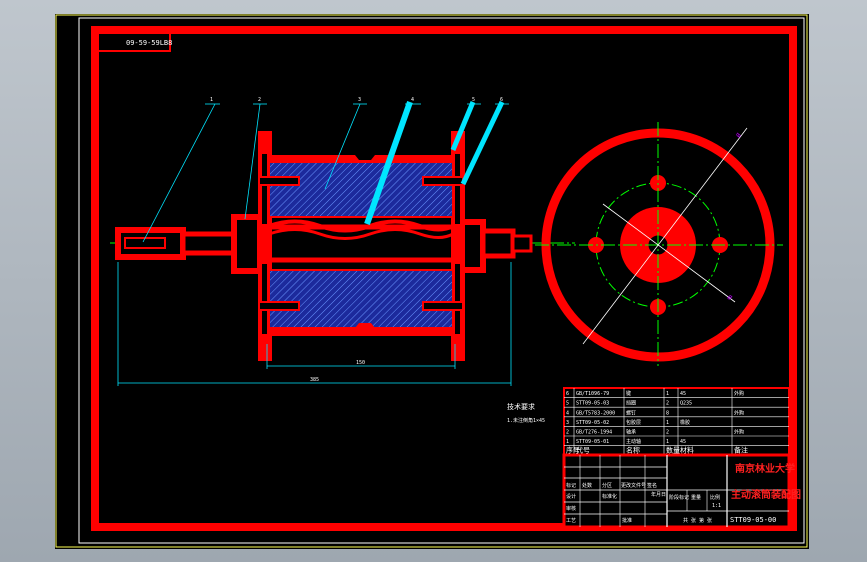 Image resolution: width=867 pixels, height=562 pixels. Describe the element at coordinates (595, 413) in the screenshot. I see `parts-cell-code: GB/T5783-2000` at that location.